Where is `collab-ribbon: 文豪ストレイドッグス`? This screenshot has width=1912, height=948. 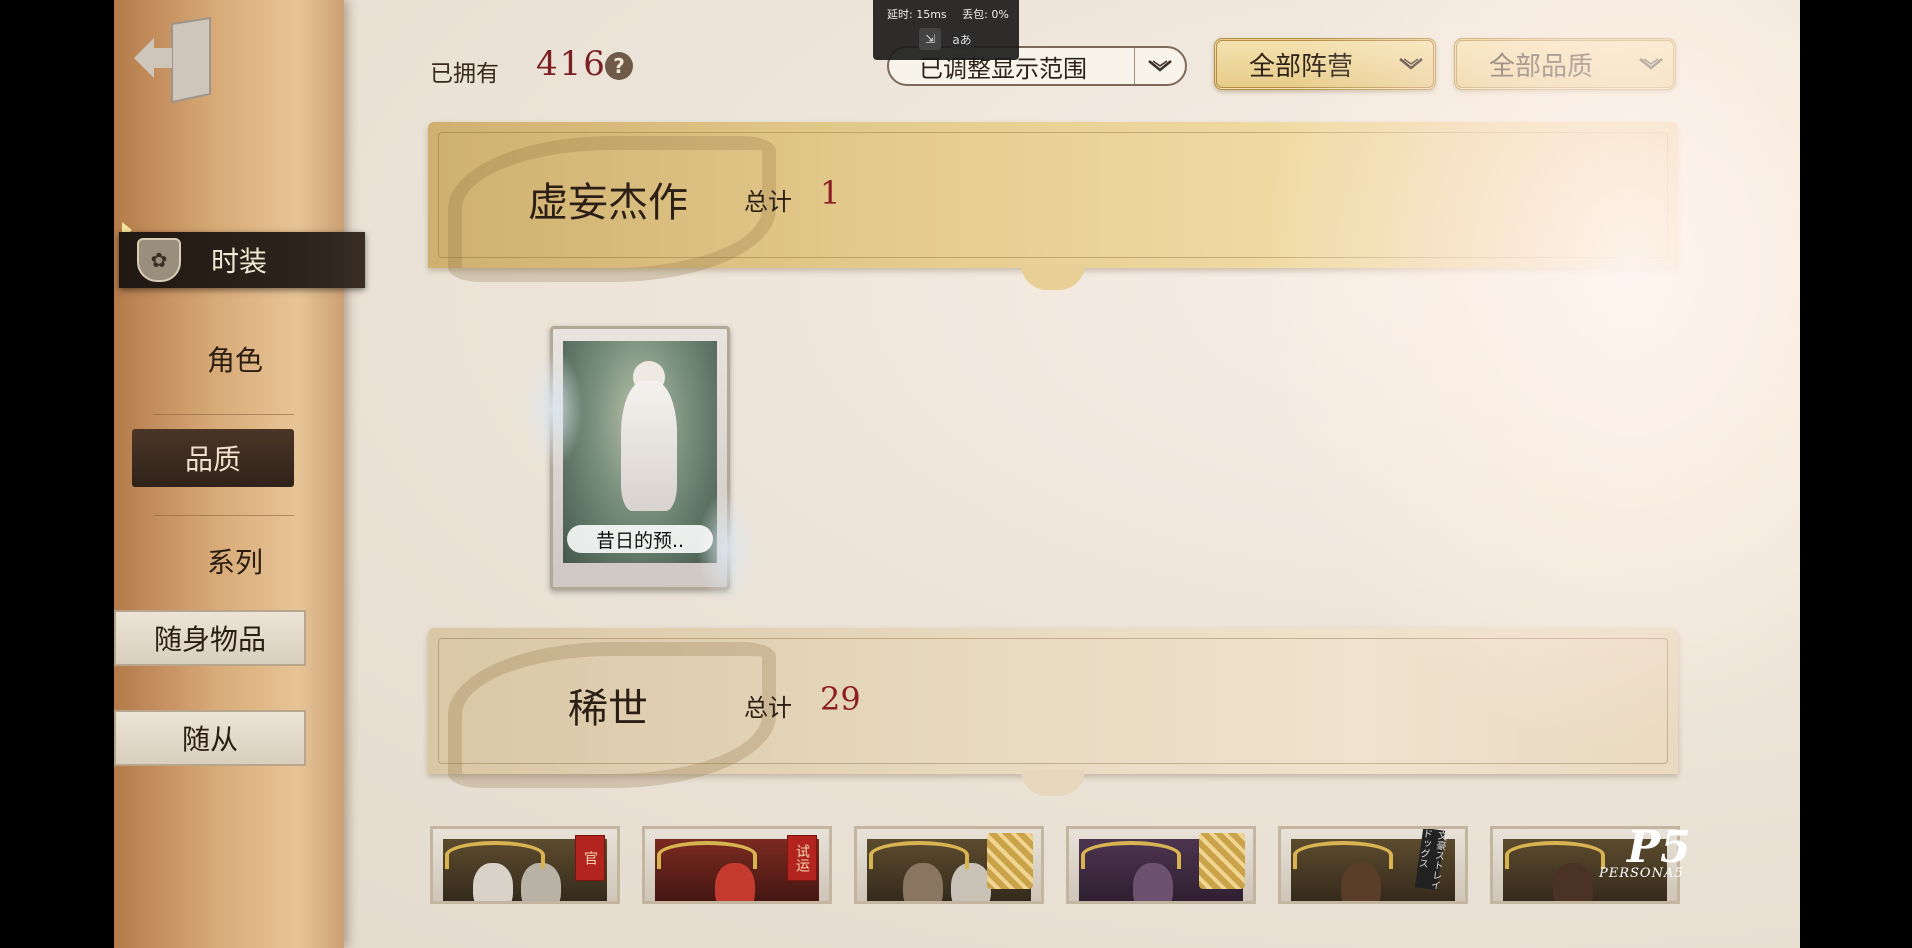 collab-ribbon: 文豪ストレイドッグス is located at coordinates (1431, 859).